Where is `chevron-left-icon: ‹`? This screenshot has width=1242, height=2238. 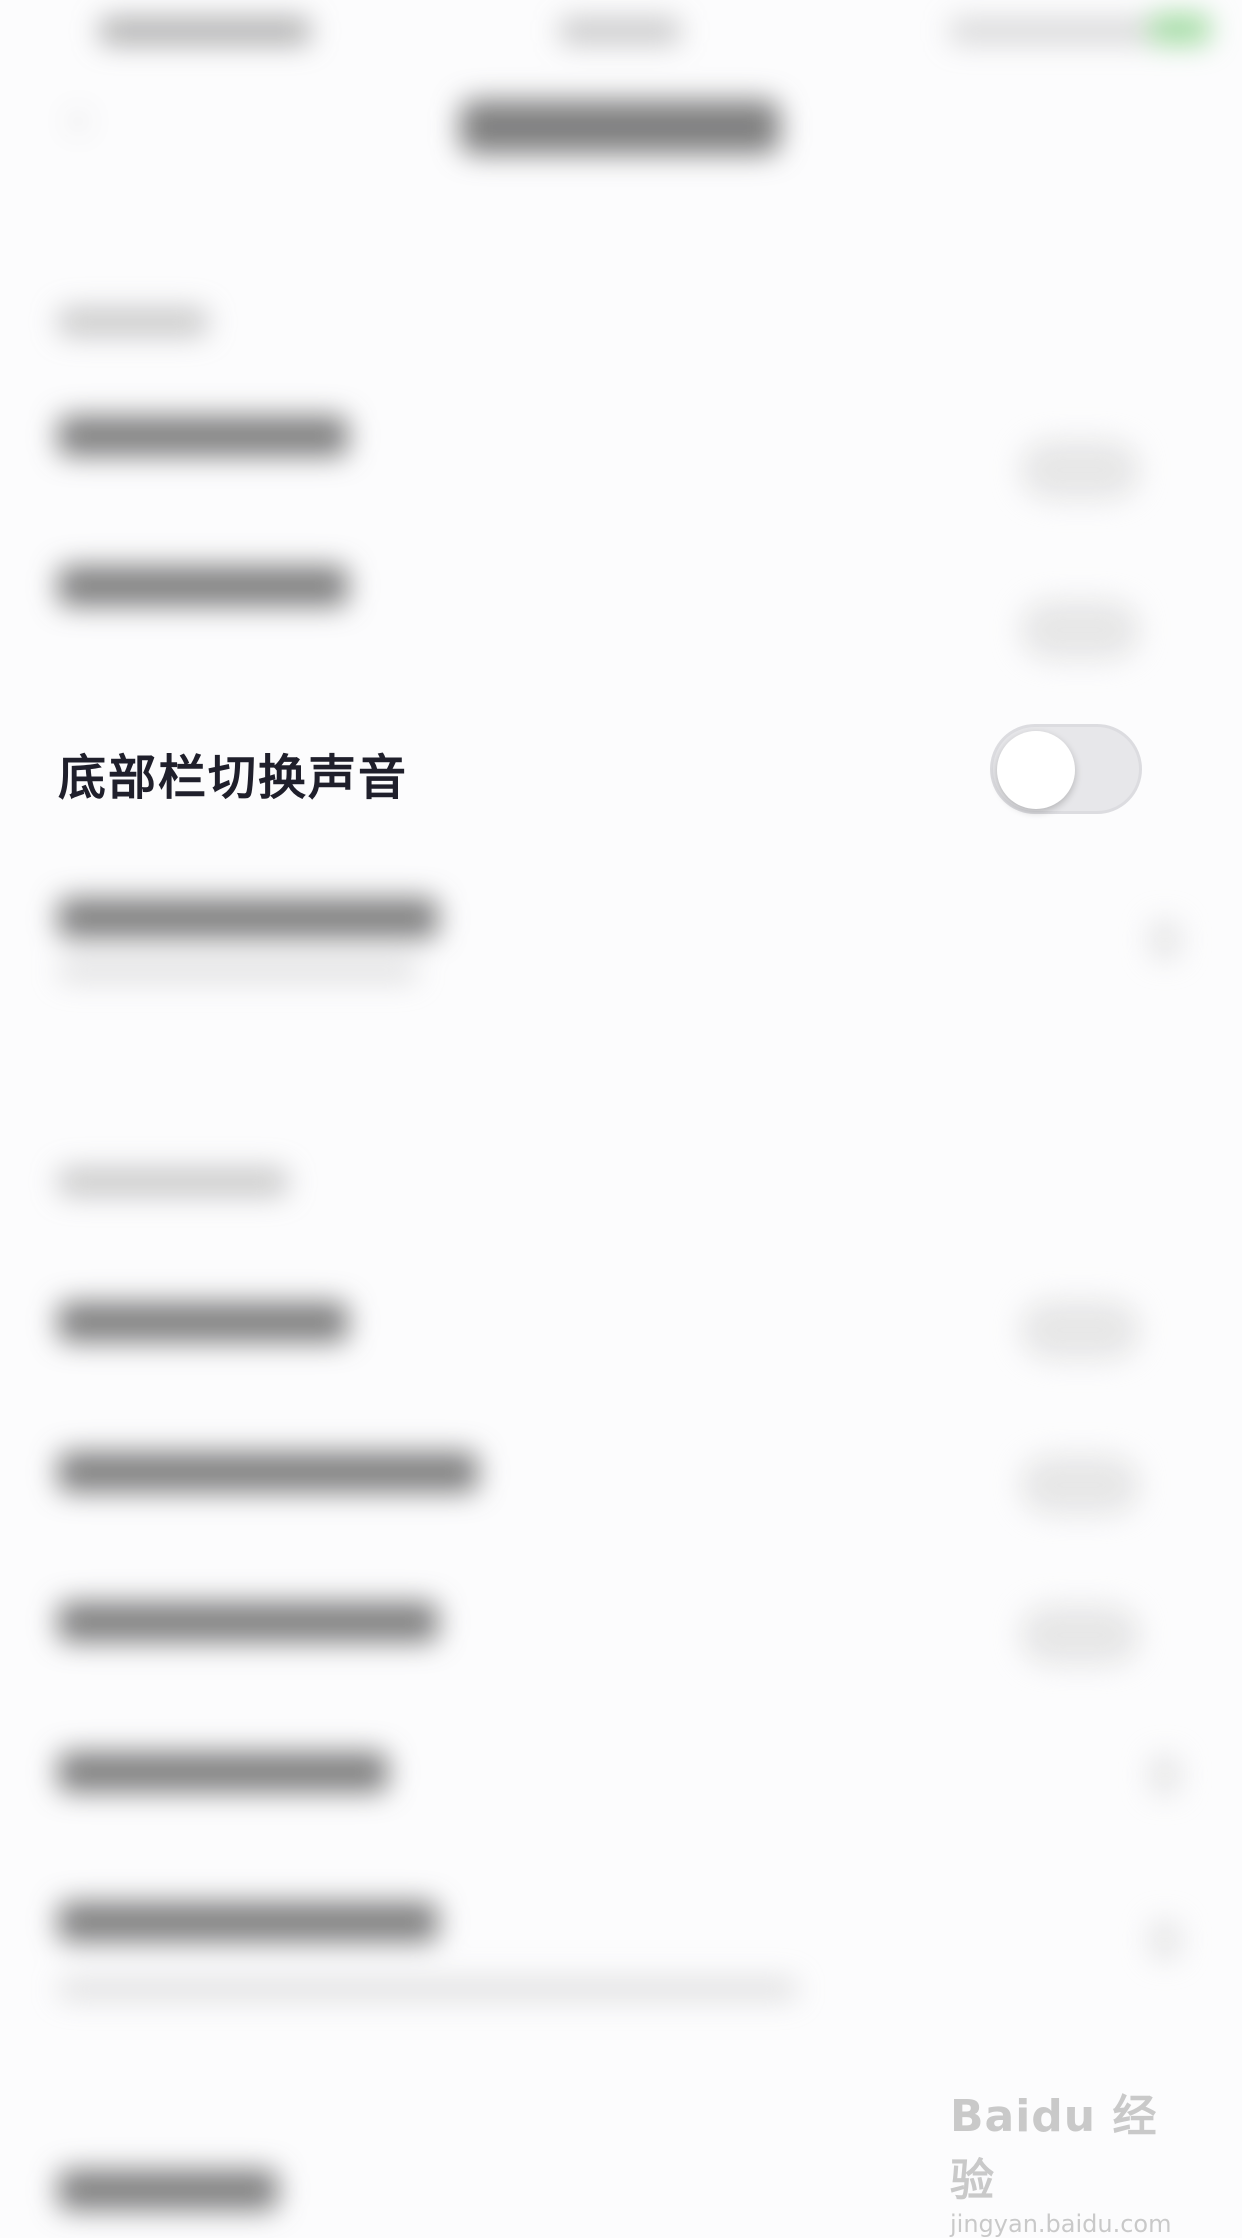 chevron-left-icon: ‹ is located at coordinates (86, 120).